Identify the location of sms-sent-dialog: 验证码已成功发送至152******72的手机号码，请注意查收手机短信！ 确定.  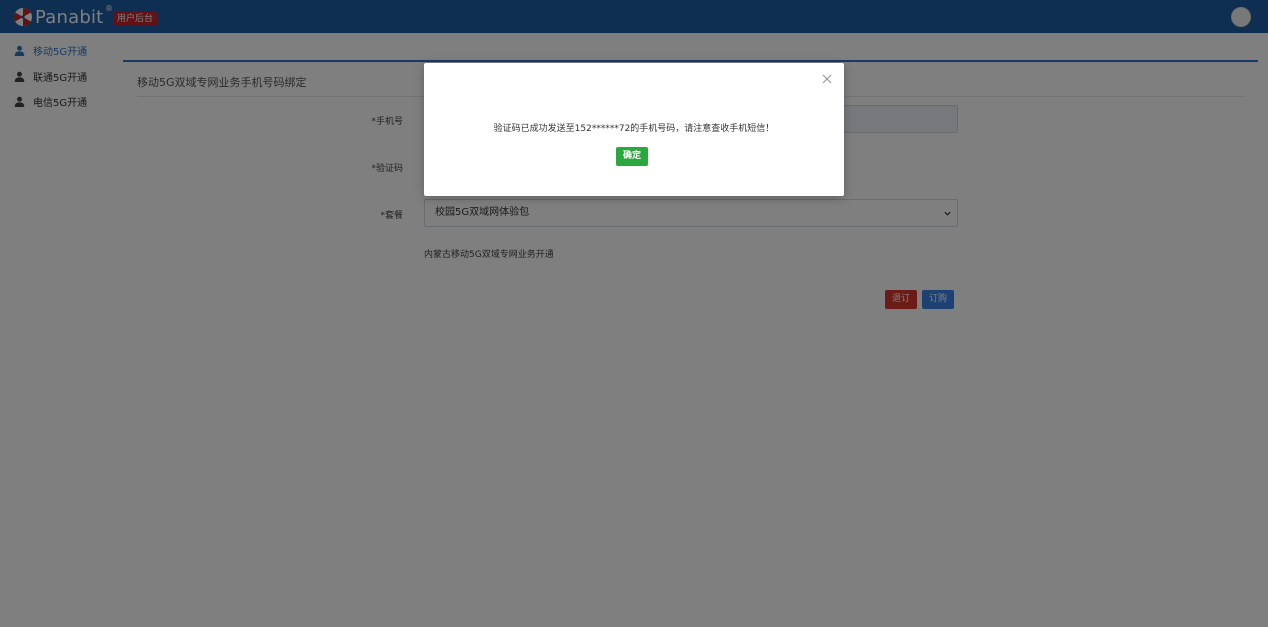
(634, 129).